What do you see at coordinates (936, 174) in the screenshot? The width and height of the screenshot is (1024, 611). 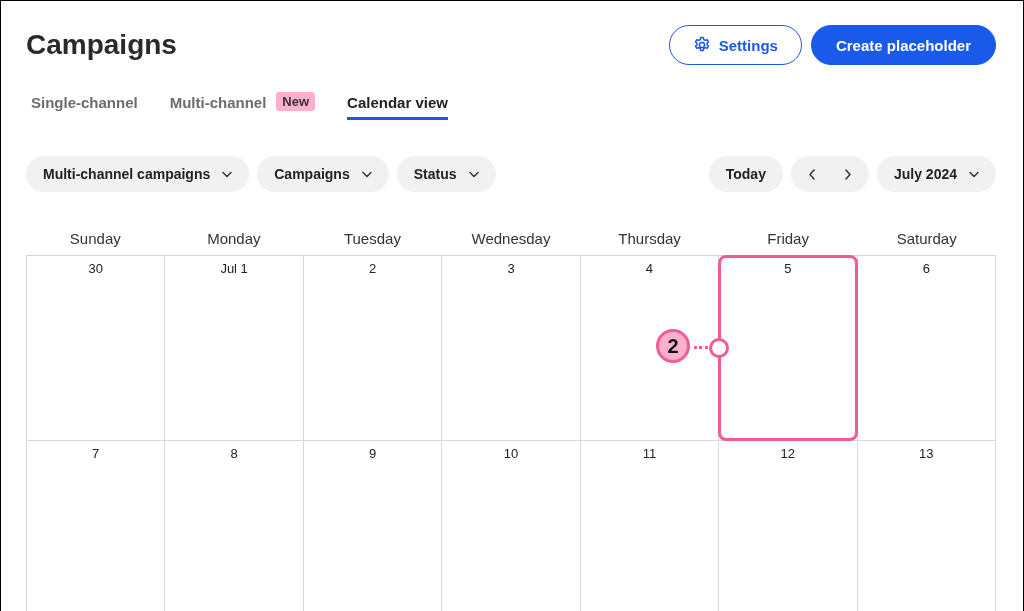 I see `month-dropdown: July 2024` at bounding box center [936, 174].